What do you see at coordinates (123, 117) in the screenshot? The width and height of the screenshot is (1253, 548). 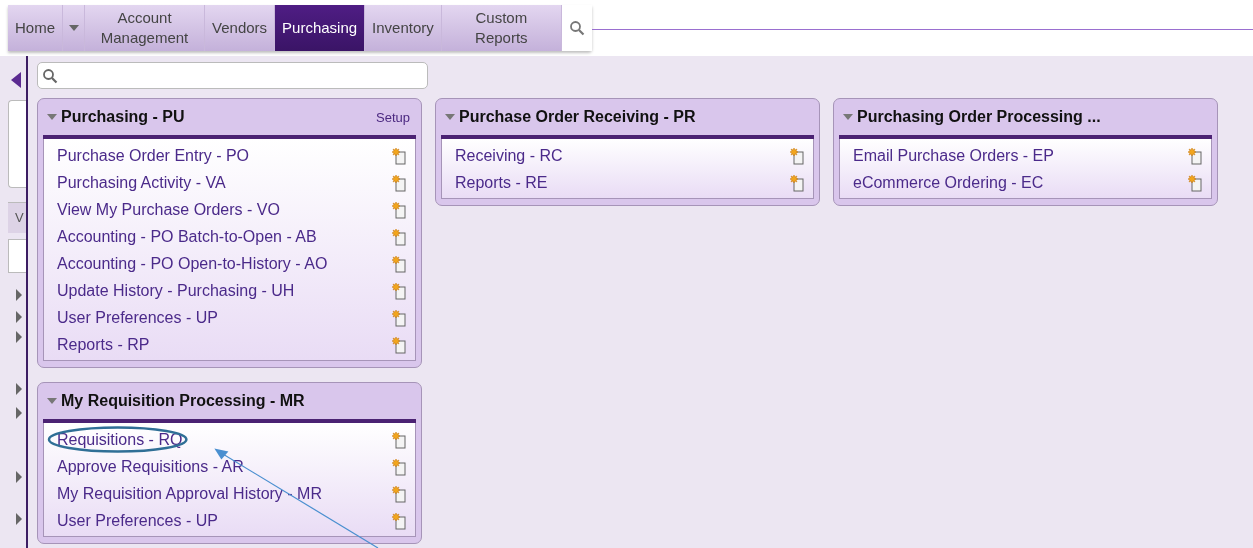 I see `panel-title: Purchasing - PU` at bounding box center [123, 117].